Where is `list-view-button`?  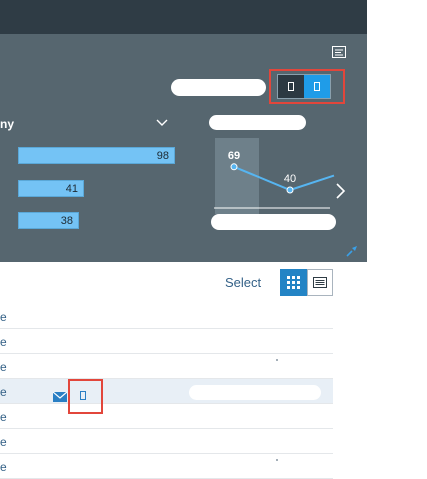
list-view-button is located at coordinates (320, 282).